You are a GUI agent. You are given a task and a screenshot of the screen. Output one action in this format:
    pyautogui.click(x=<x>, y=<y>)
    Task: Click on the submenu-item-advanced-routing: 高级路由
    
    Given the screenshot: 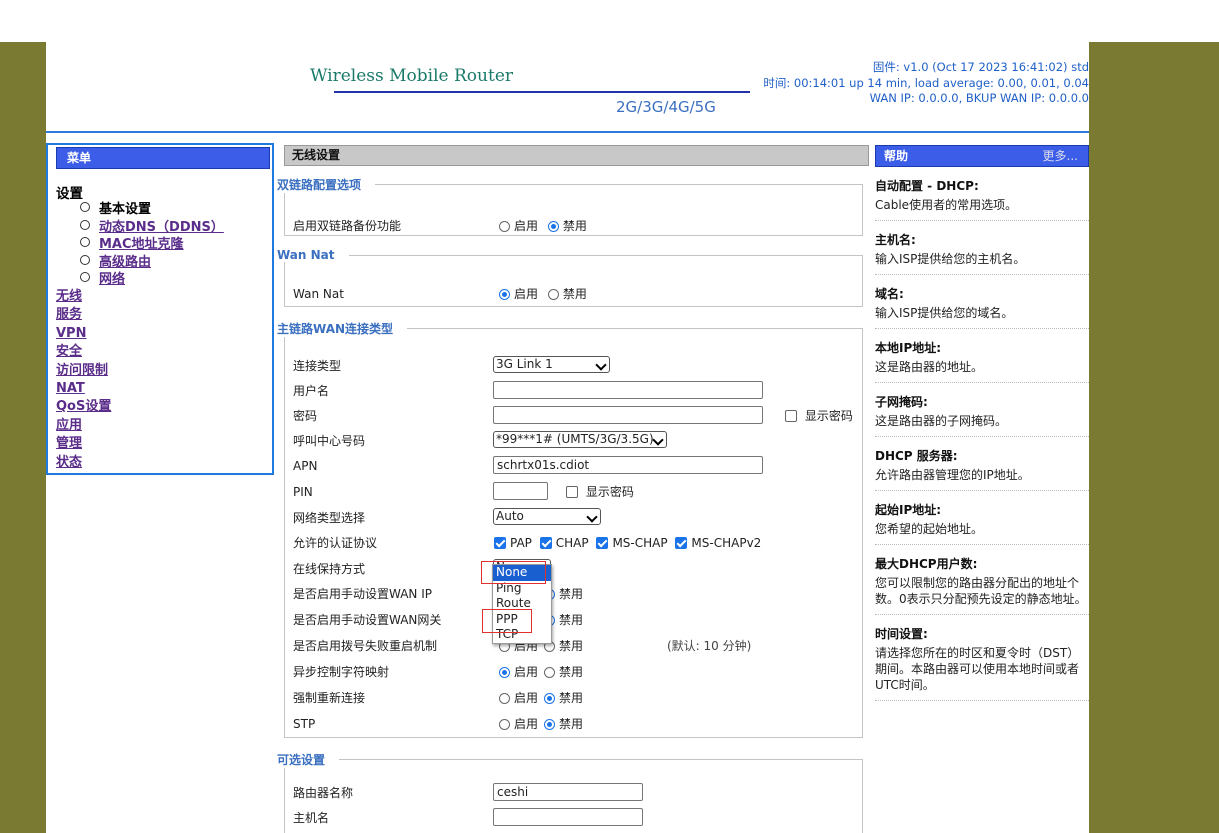 What is the action you would take?
    pyautogui.click(x=152, y=263)
    